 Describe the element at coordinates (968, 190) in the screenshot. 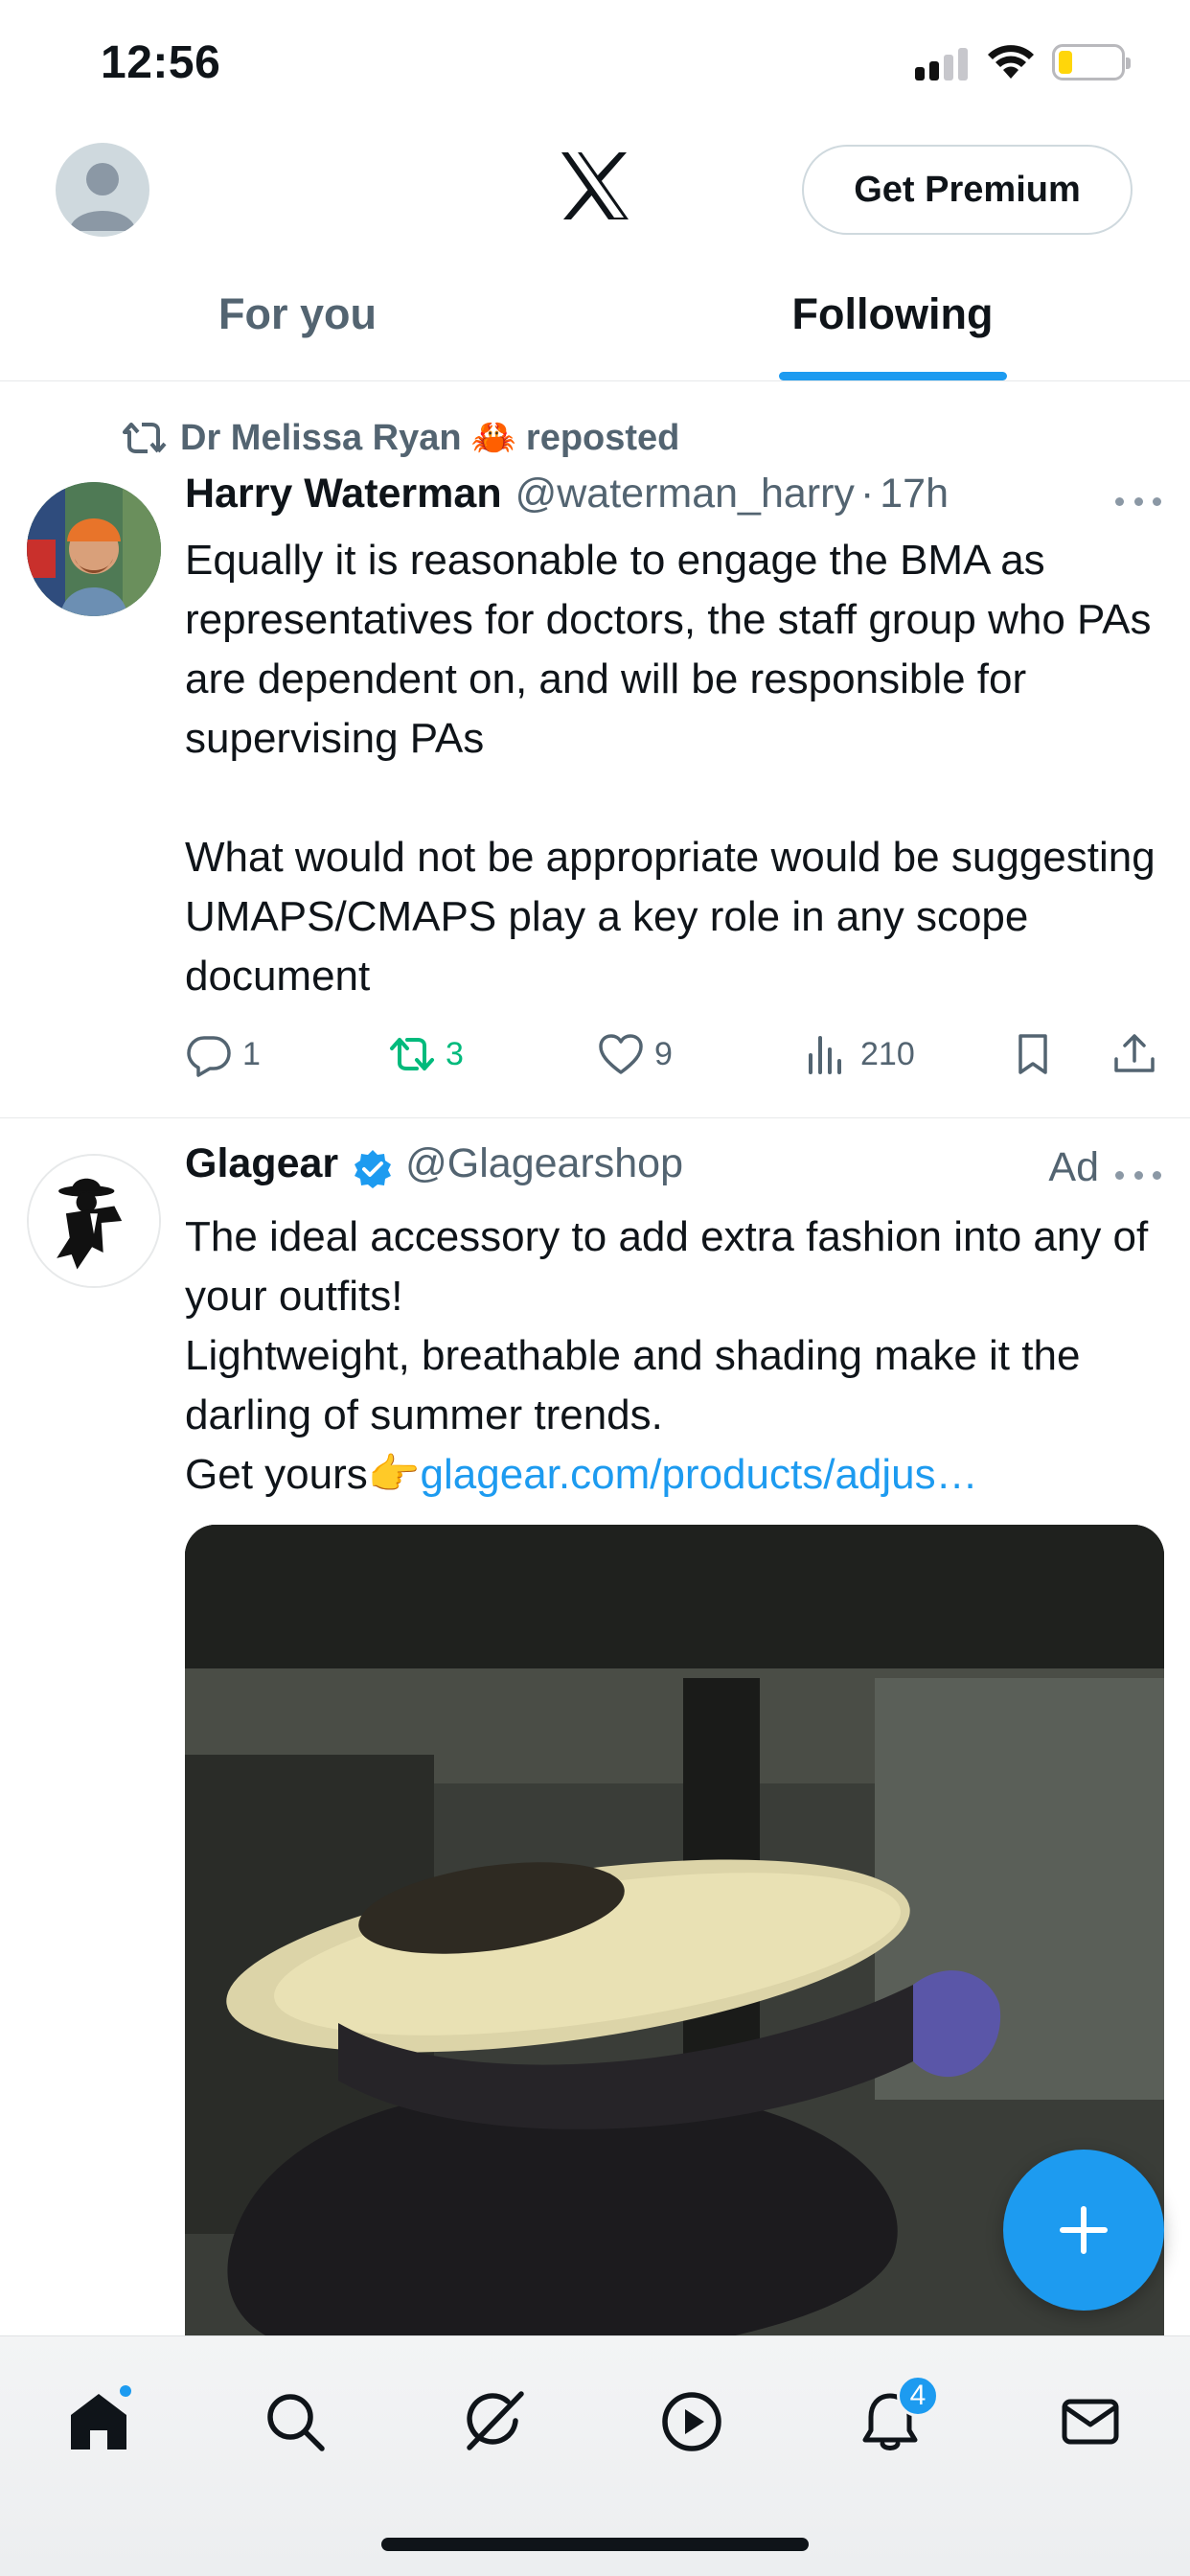

I see `get-premium-button: Get Premium` at that location.